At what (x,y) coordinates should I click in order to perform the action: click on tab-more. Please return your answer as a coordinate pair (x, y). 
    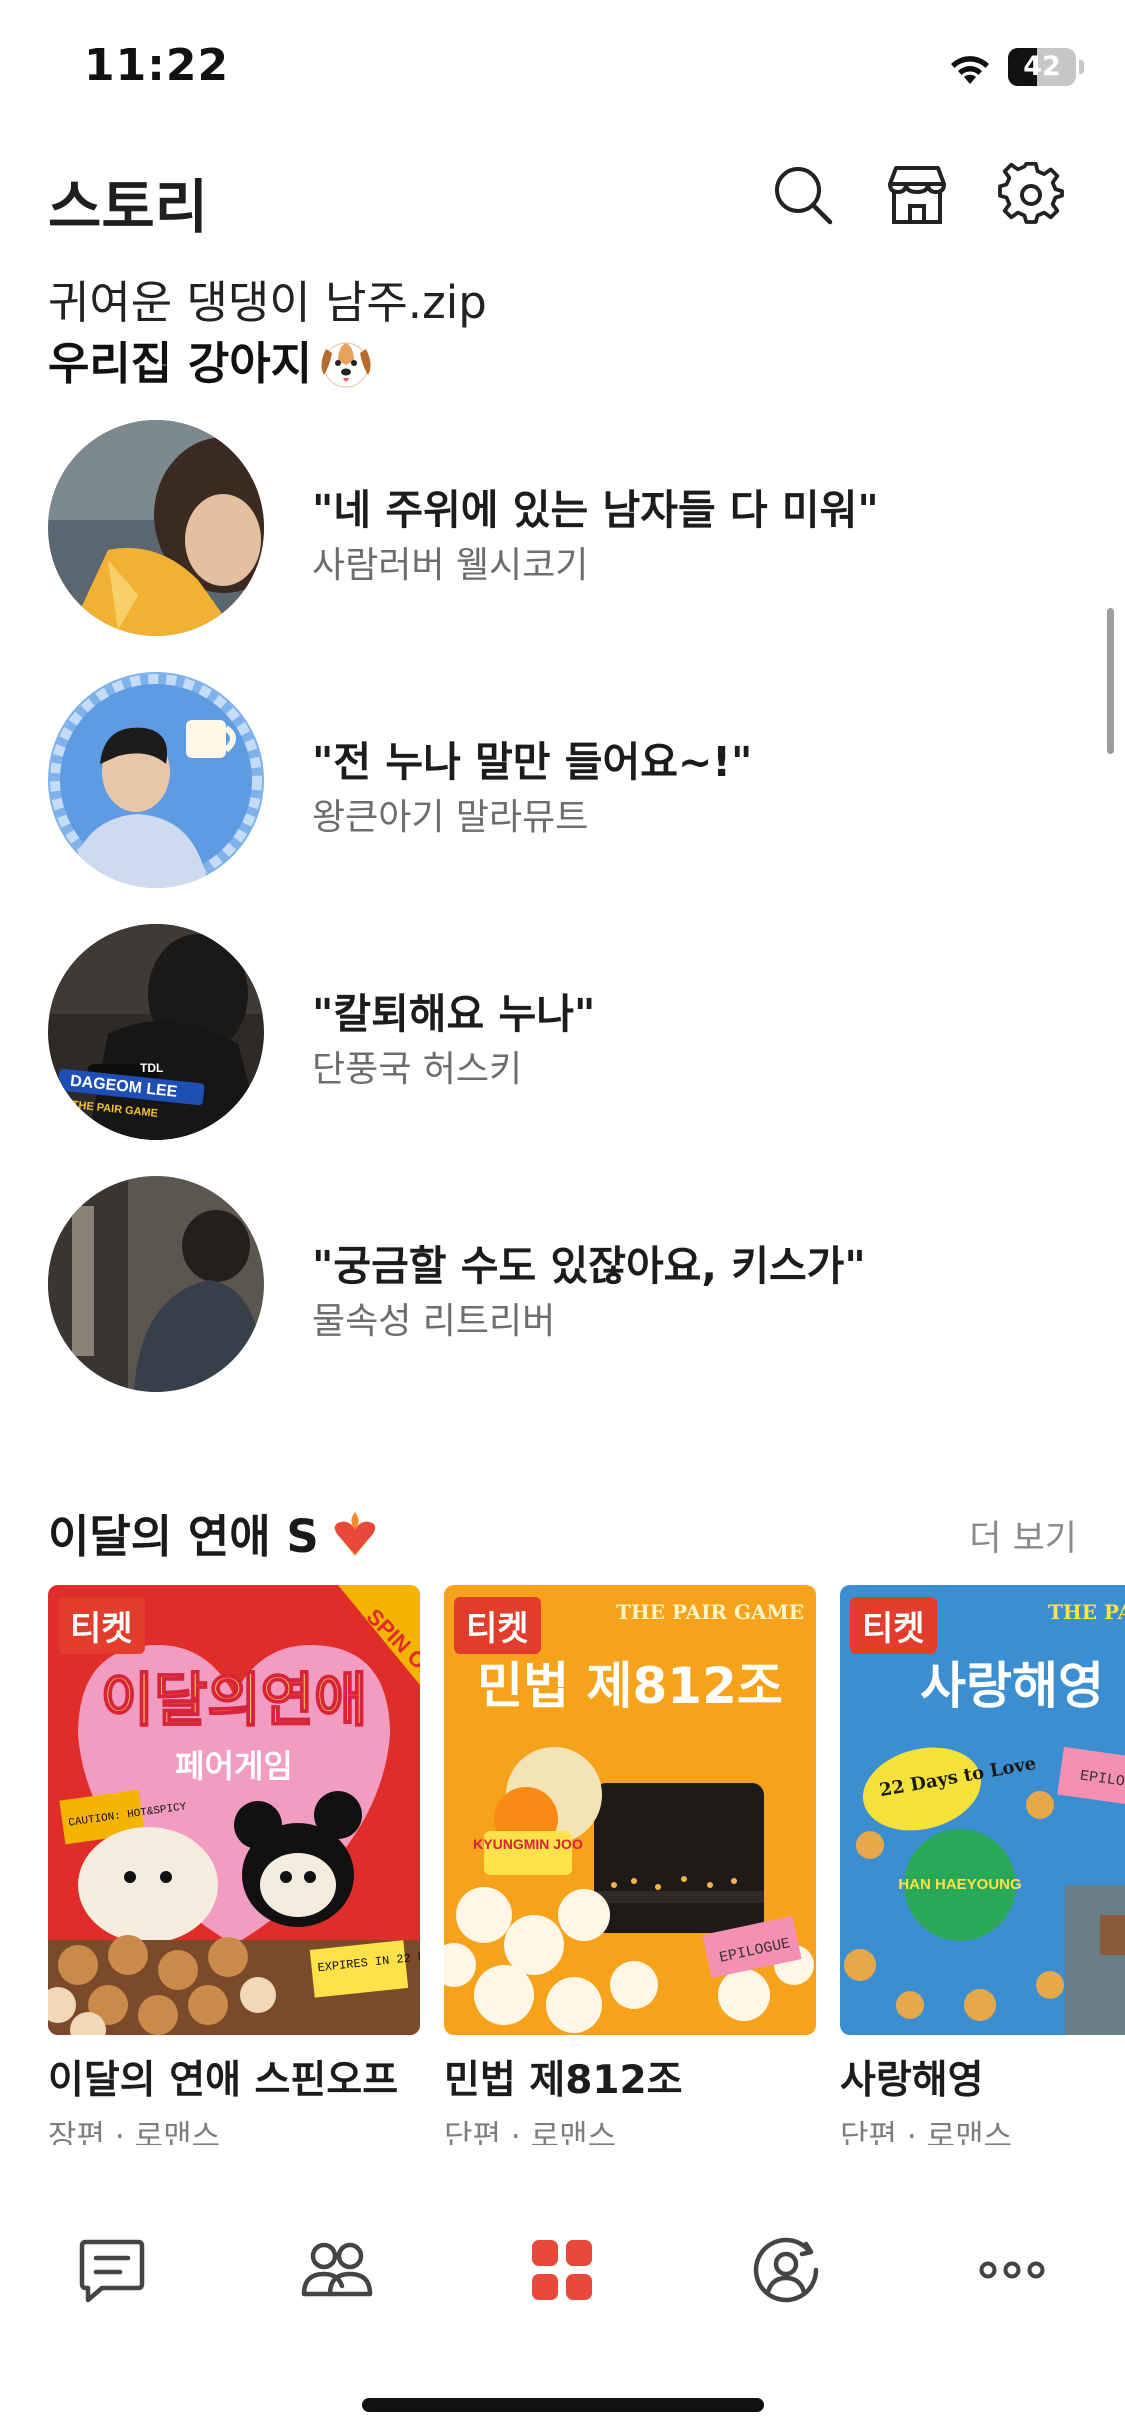
    Looking at the image, I should click on (1012, 2270).